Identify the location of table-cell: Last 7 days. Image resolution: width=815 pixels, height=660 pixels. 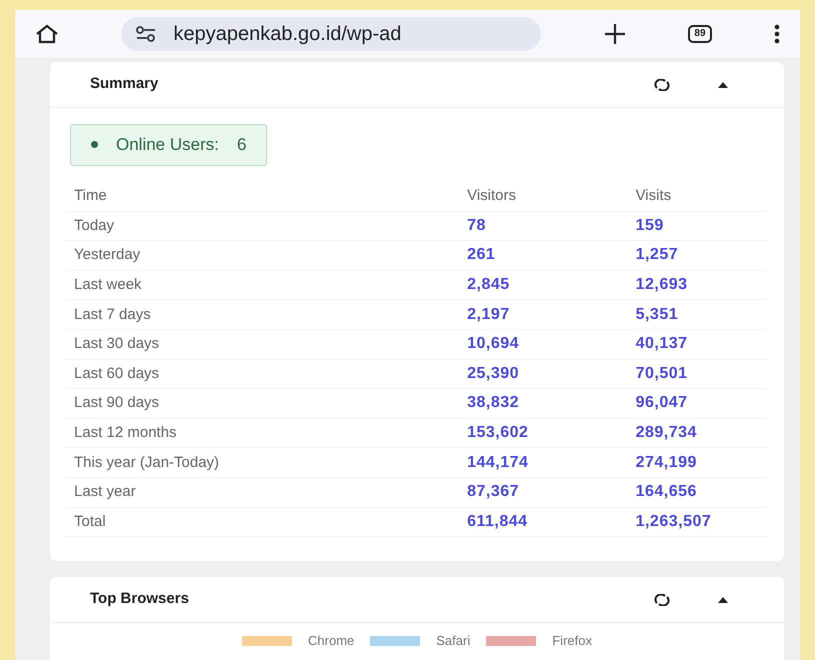
(263, 315).